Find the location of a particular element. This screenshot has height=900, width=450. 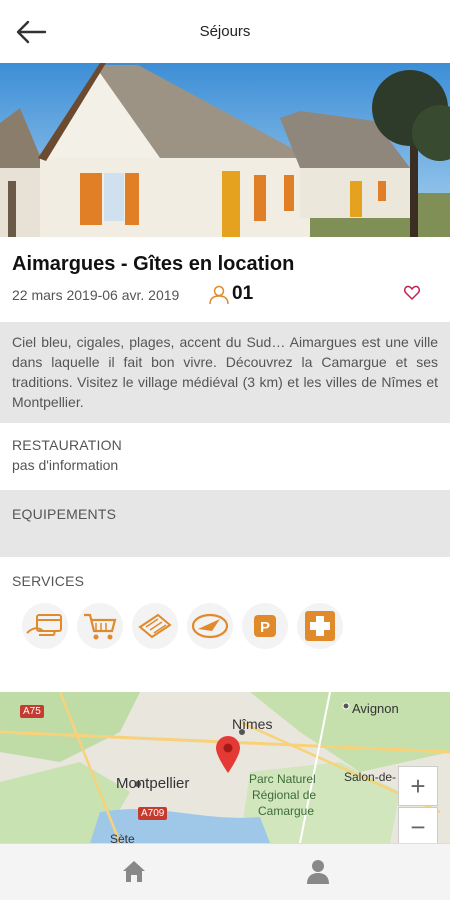

map-label-nimes: Nîmes is located at coordinates (252, 724).